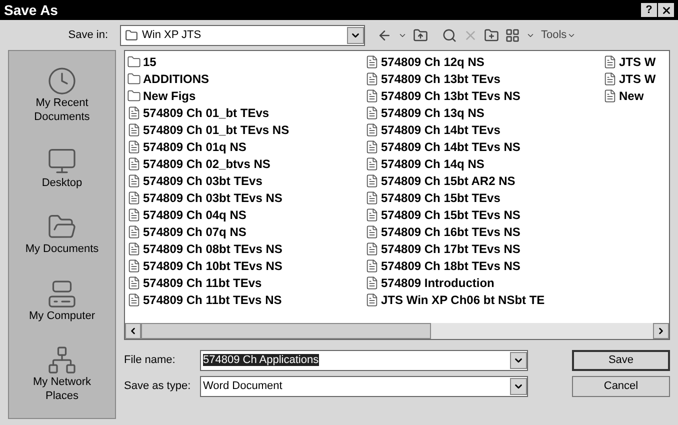 The width and height of the screenshot is (678, 425). Describe the element at coordinates (242, 35) in the screenshot. I see `save-in-dropdown: Win XP JTS` at that location.